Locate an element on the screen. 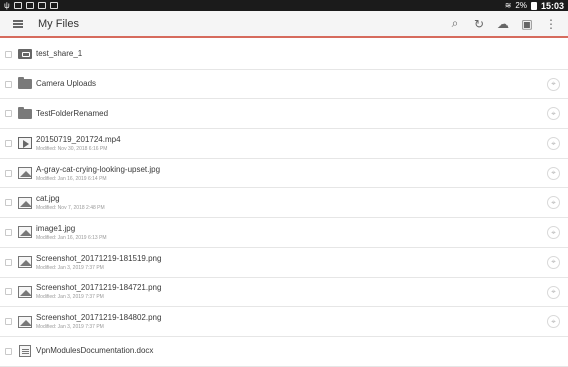 The height and width of the screenshot is (367, 568). status-bar-system: ≋ 2% 15:03 is located at coordinates (534, 6).